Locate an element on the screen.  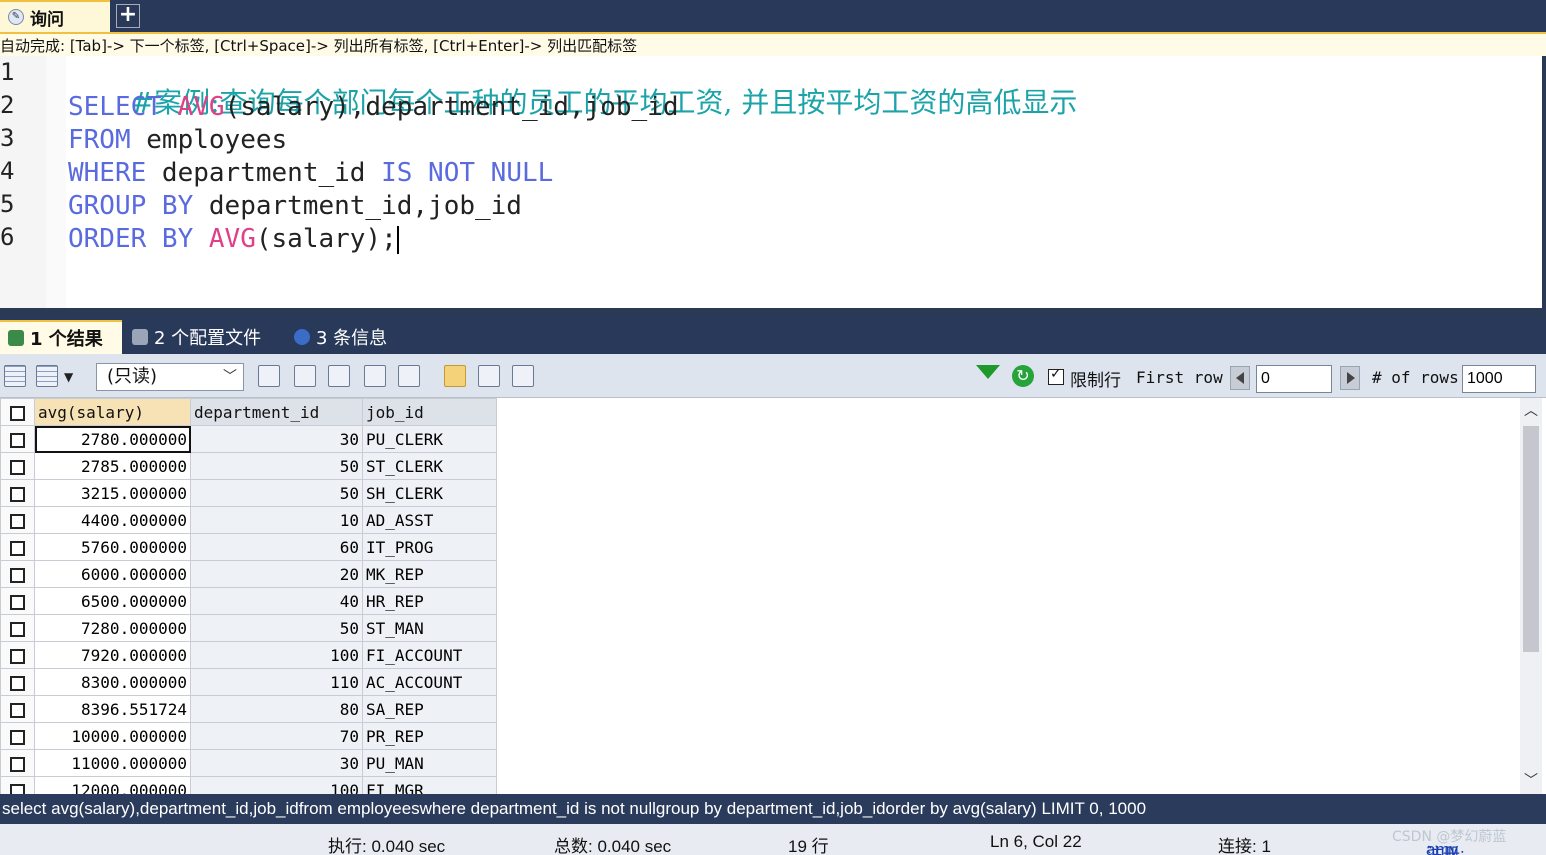
column-header: avg(salary) is located at coordinates (112, 412).